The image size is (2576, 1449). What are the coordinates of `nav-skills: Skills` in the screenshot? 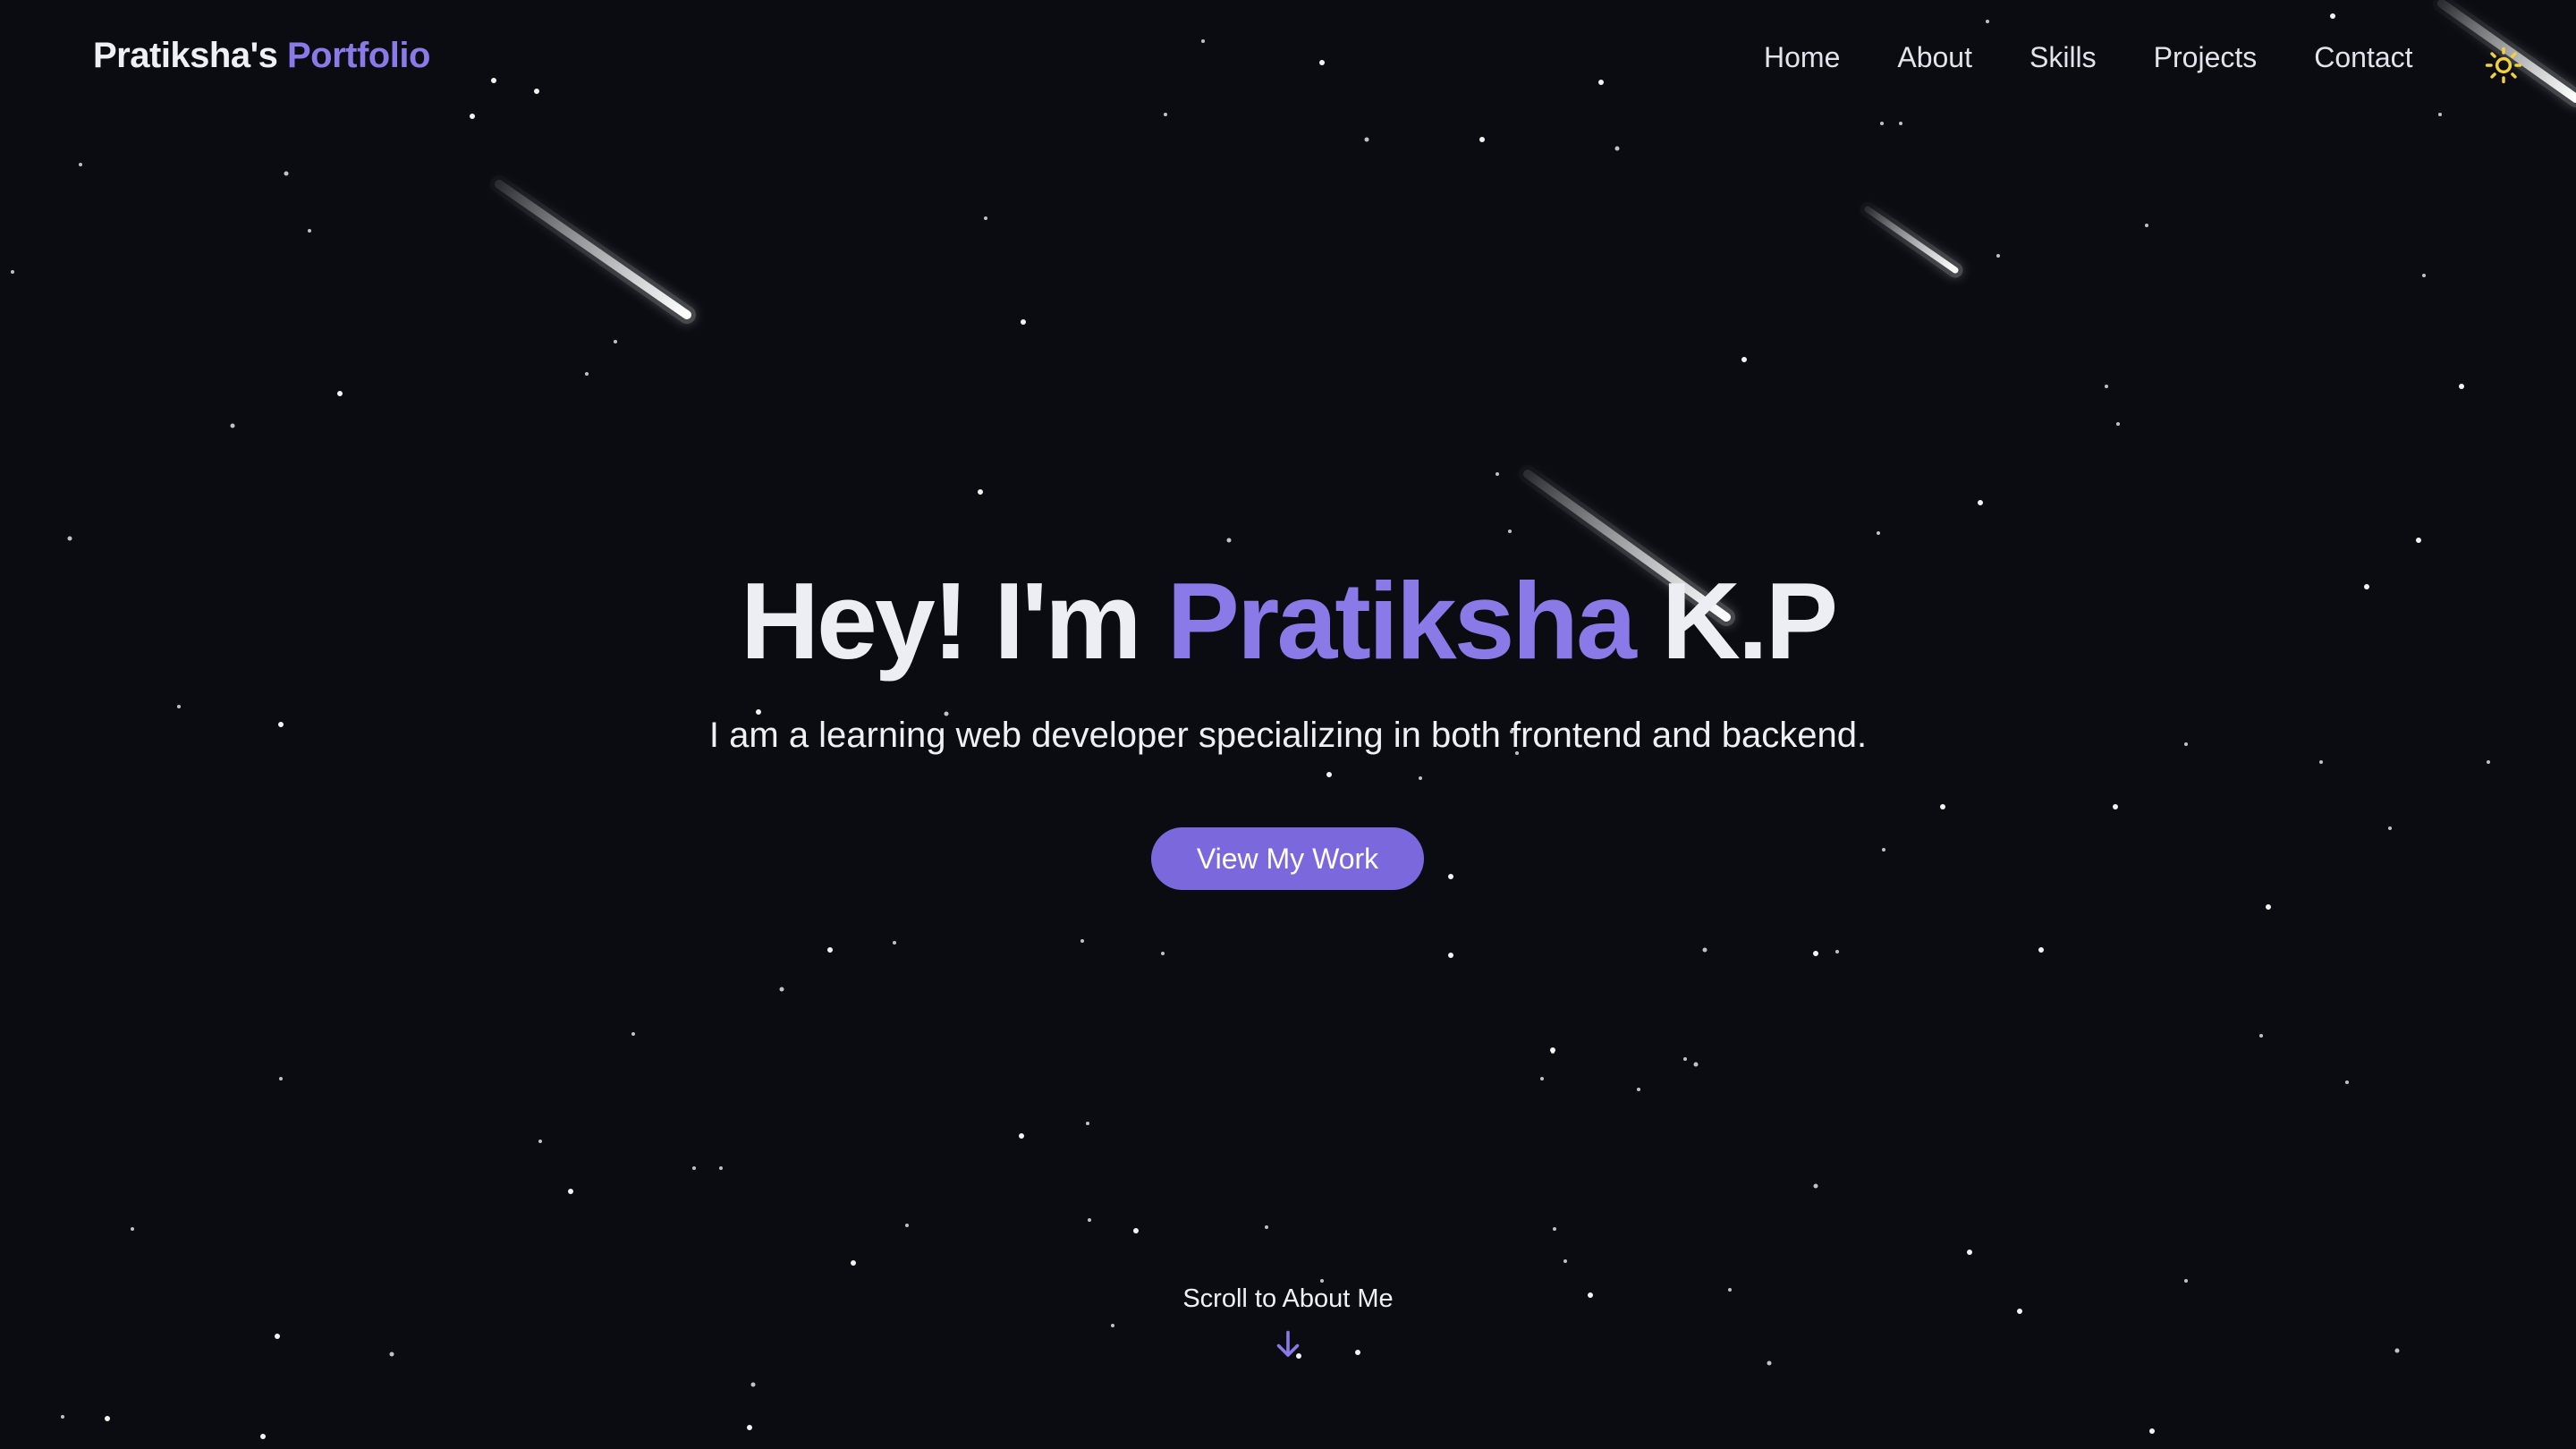 It's located at (2063, 57).